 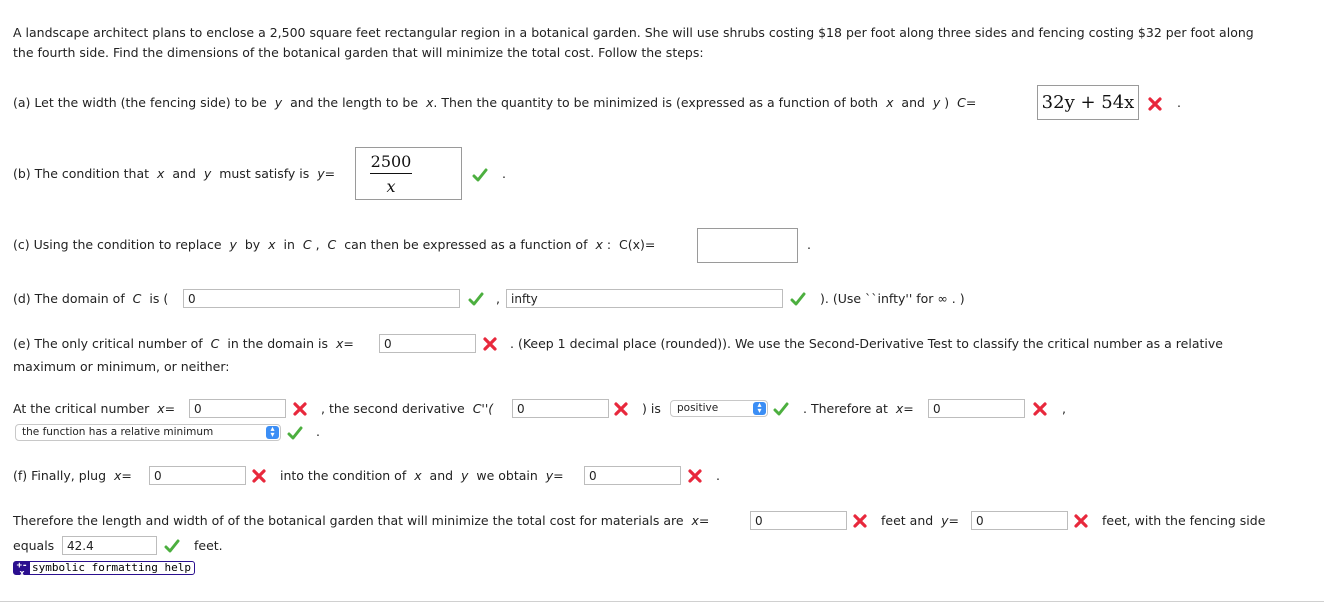 What do you see at coordinates (118, 432) in the screenshot?
I see `conclusion-select-value: the function has a relative minimum` at bounding box center [118, 432].